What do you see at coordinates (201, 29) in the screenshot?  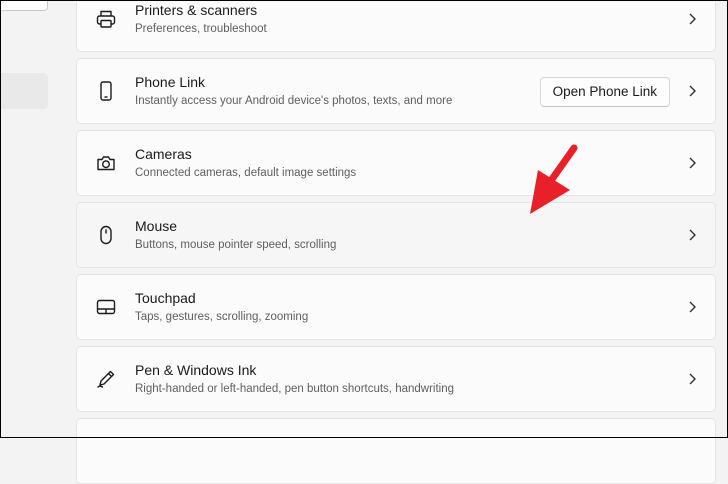 I see `printers-scanners-description: Preferences, troubleshoot` at bounding box center [201, 29].